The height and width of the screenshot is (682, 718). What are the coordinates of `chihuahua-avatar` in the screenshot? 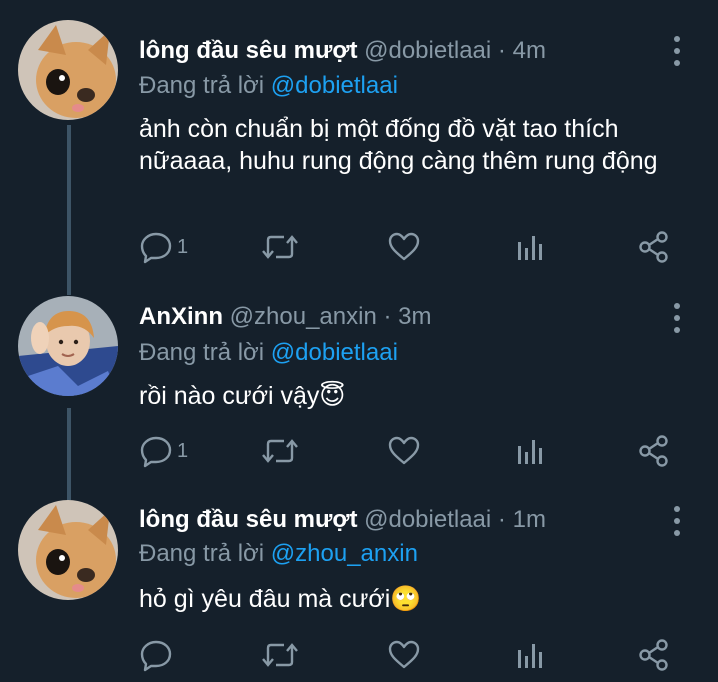 It's located at (68, 550).